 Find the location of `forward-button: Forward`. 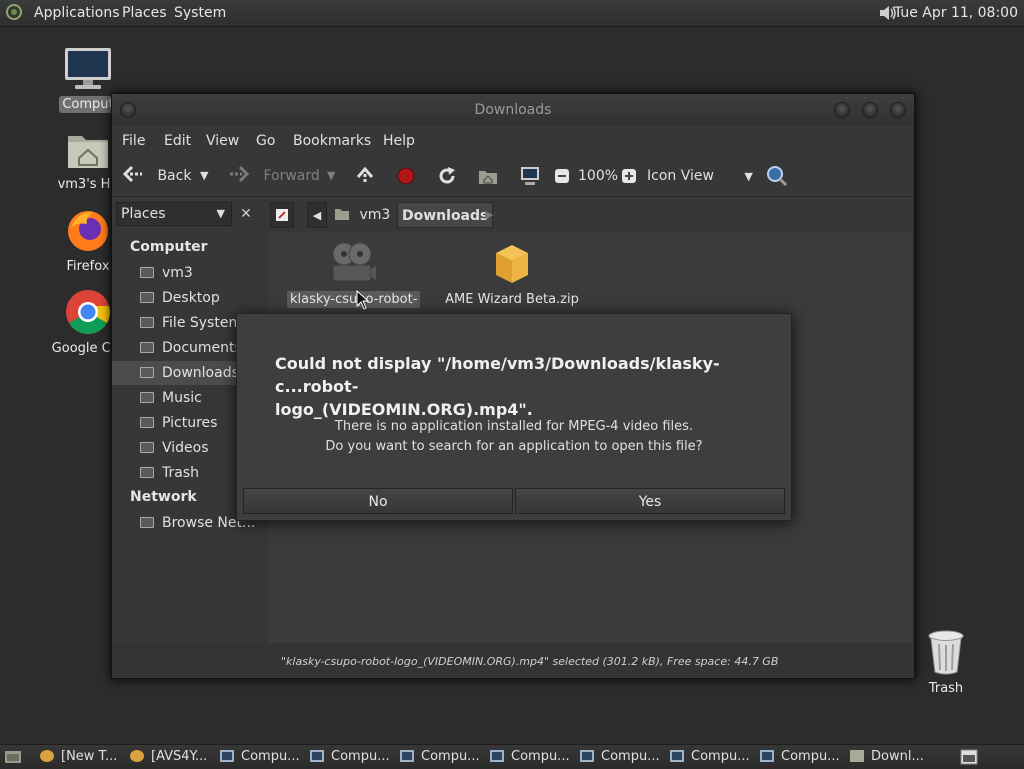

forward-button: Forward is located at coordinates (274, 176).